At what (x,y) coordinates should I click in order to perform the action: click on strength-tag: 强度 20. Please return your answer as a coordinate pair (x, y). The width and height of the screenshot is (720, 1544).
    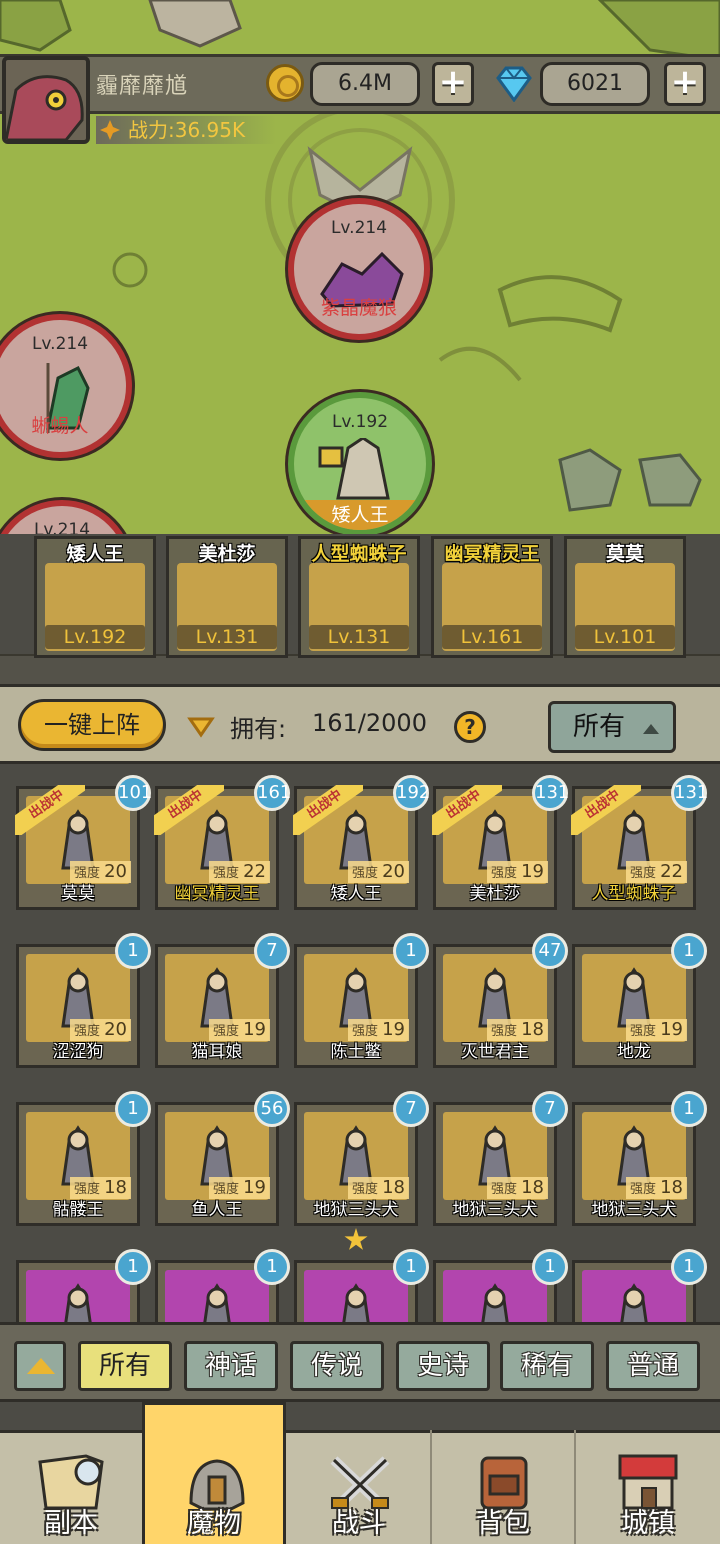
    Looking at the image, I should click on (100, 872).